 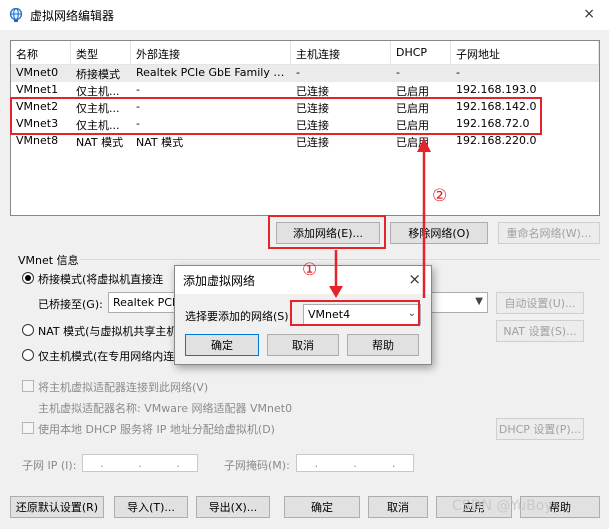 I want to click on vmnet-info-label: VMnet 信息, so click(x=48, y=260).